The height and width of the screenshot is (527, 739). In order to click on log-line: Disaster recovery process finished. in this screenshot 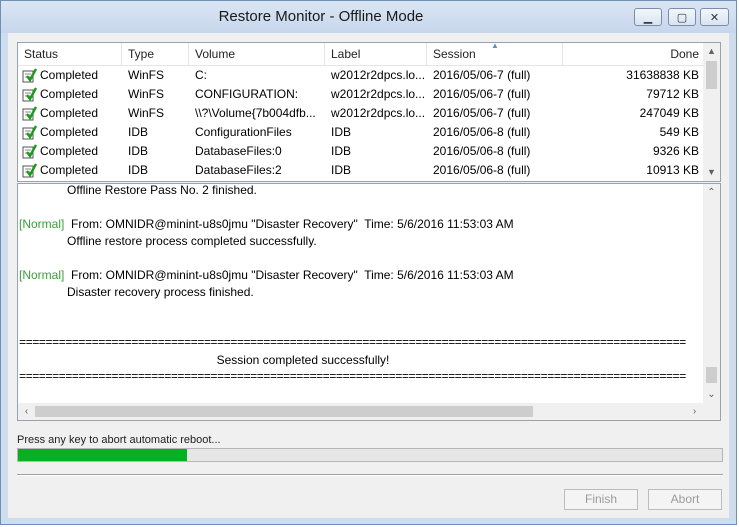, I will do `click(160, 292)`.